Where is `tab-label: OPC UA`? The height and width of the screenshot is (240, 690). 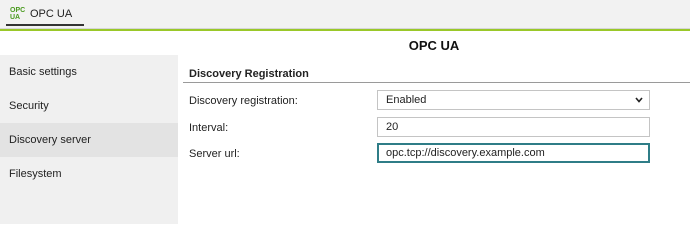
tab-label: OPC UA is located at coordinates (51, 13).